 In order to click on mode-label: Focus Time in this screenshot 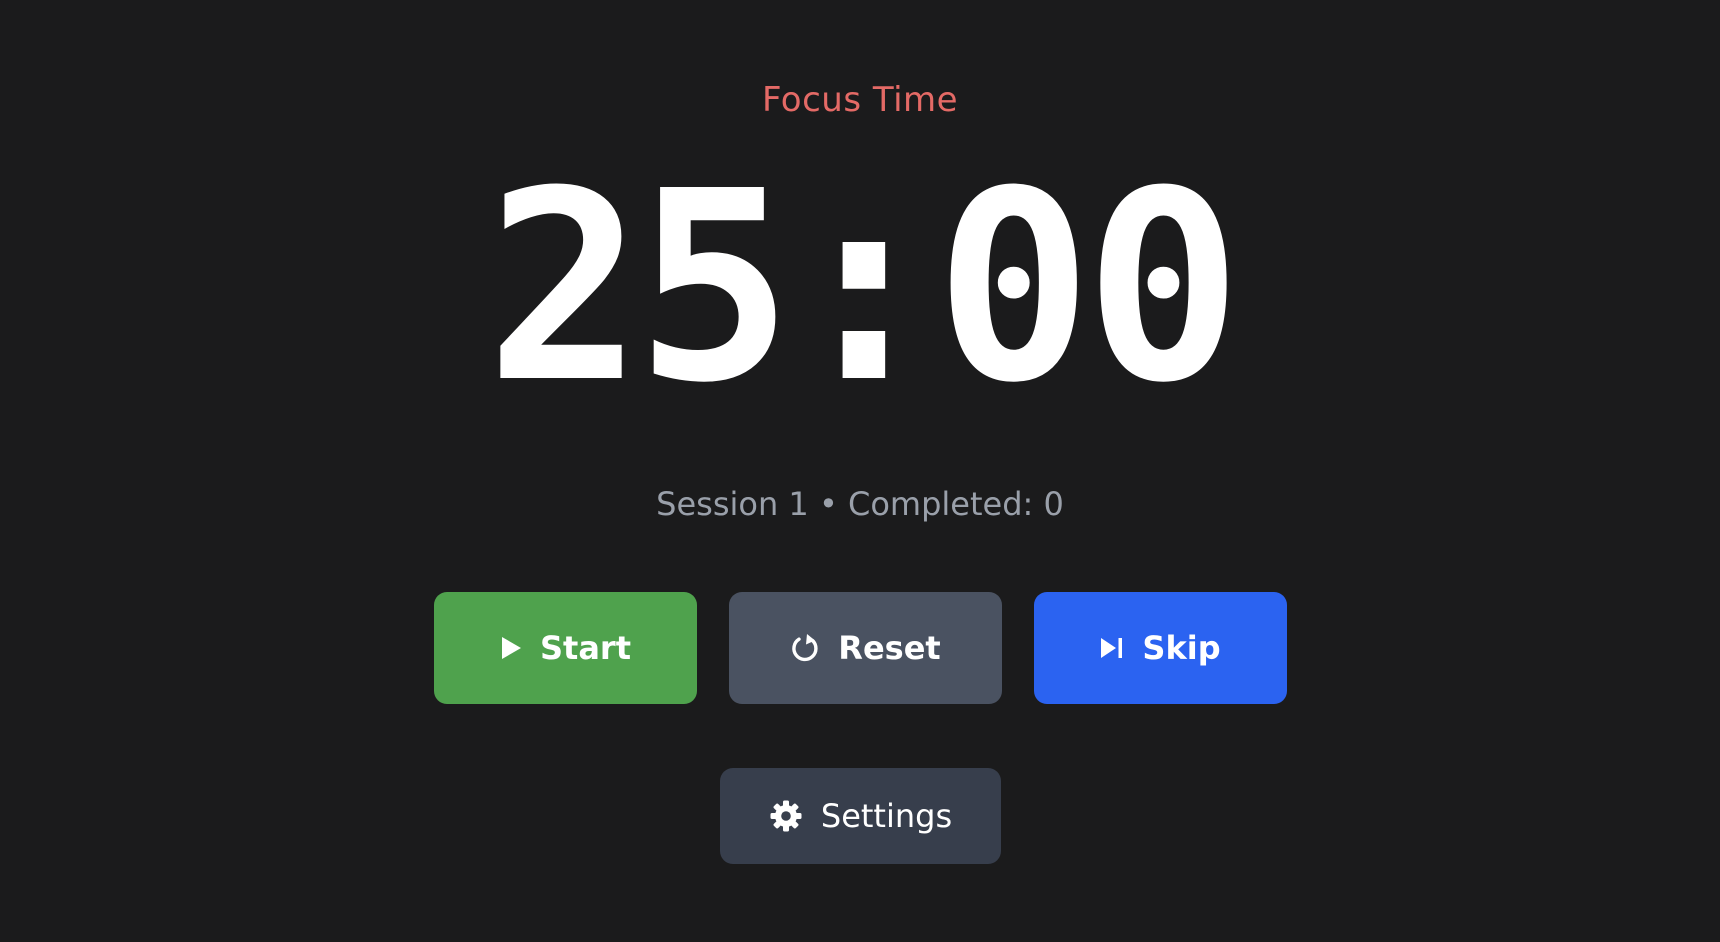, I will do `click(860, 100)`.